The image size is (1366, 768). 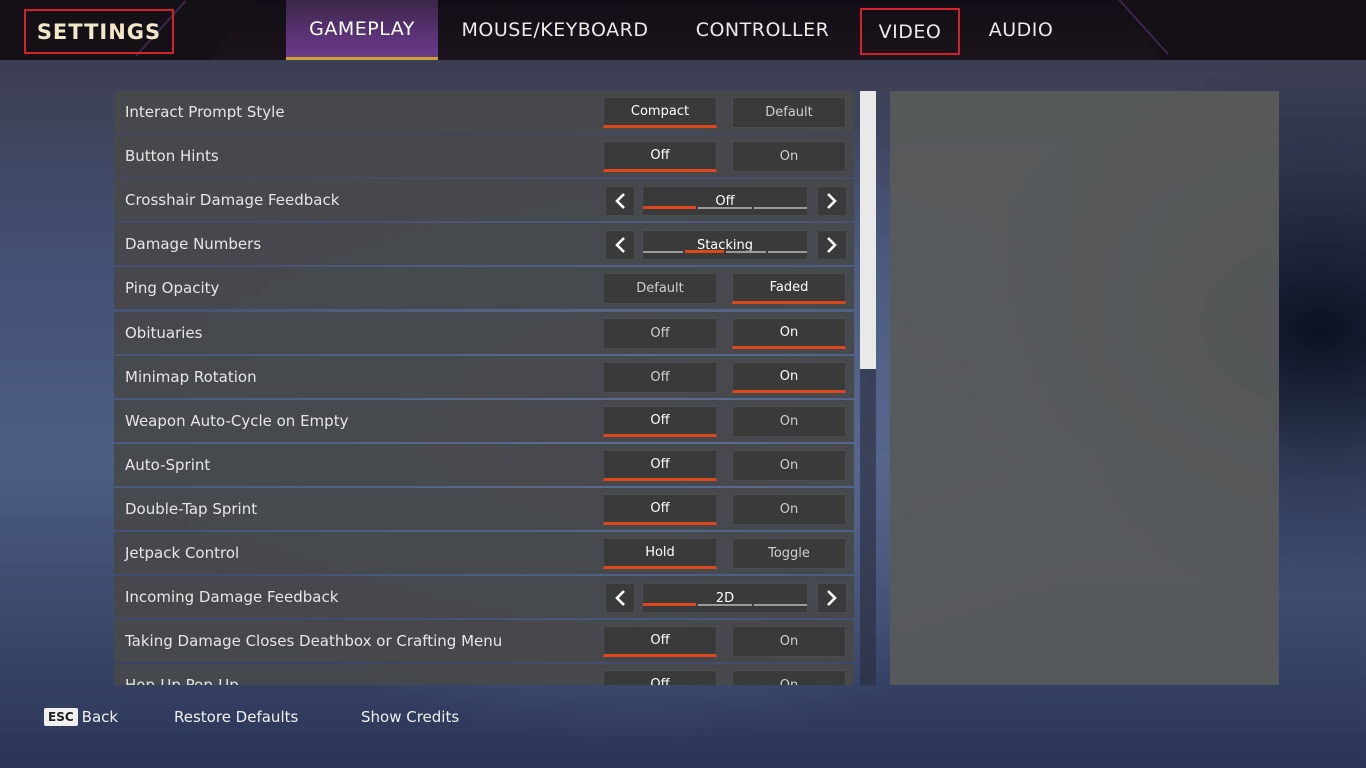 What do you see at coordinates (484, 421) in the screenshot?
I see `setting-row: Weapon Auto-Cycle on Empty Off On` at bounding box center [484, 421].